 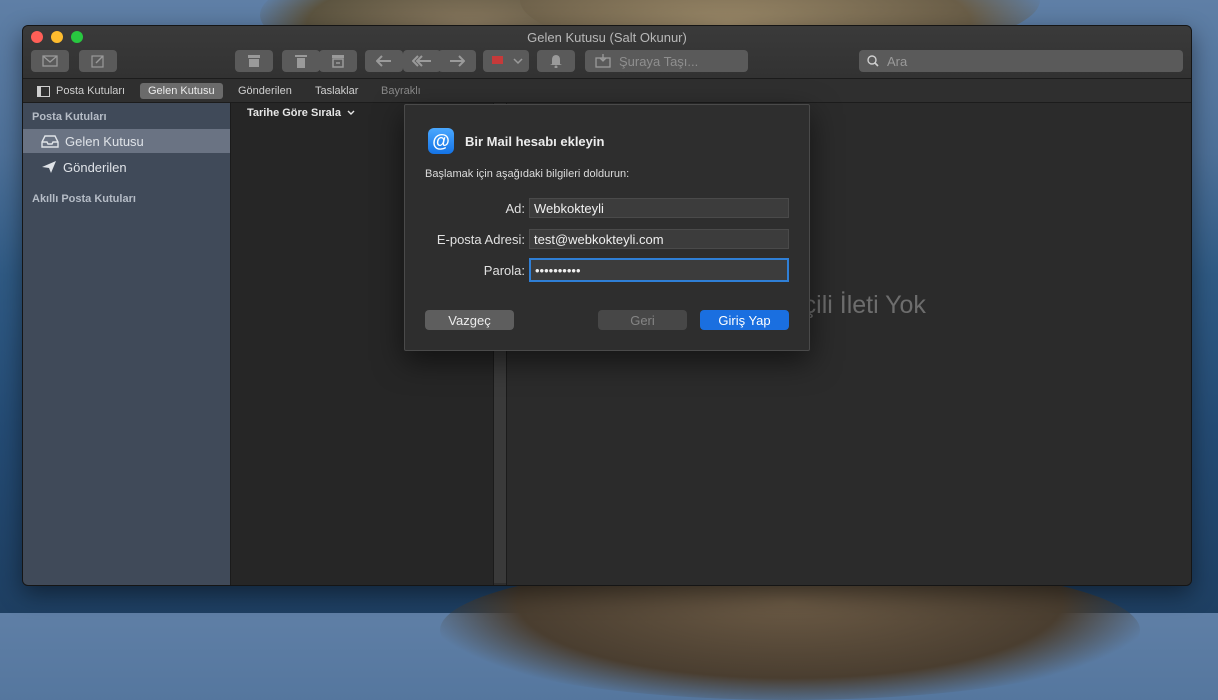 I want to click on junk-icon, so click(x=338, y=61).